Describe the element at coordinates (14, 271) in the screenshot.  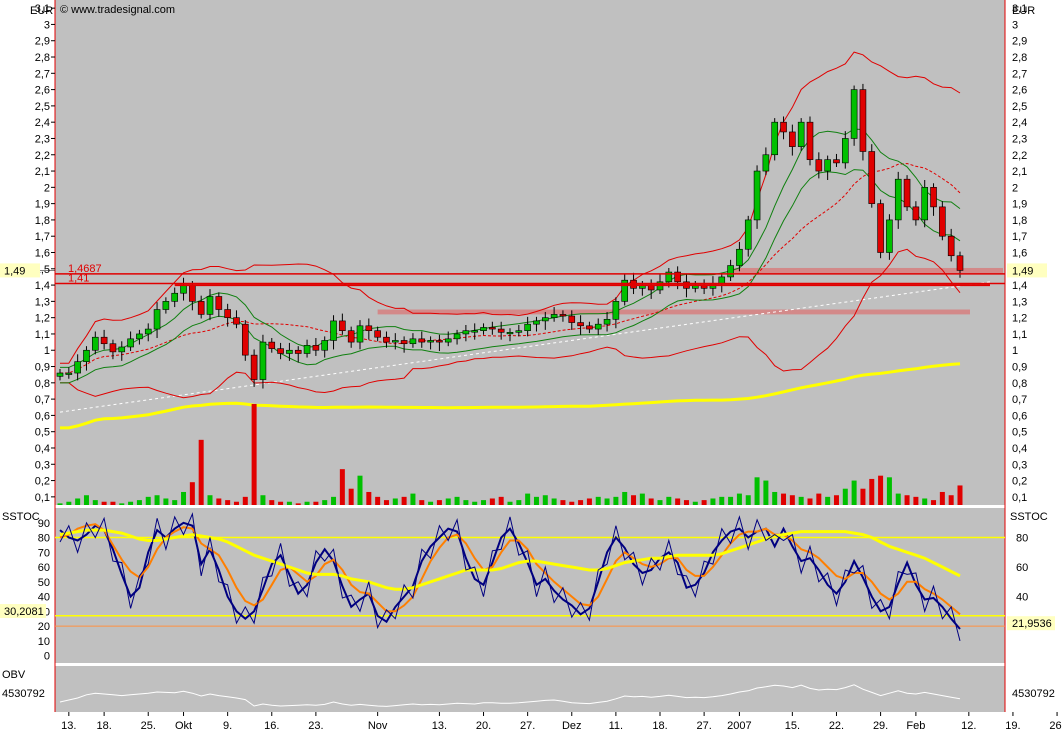
I see `last-price-label-left: 1,49` at that location.